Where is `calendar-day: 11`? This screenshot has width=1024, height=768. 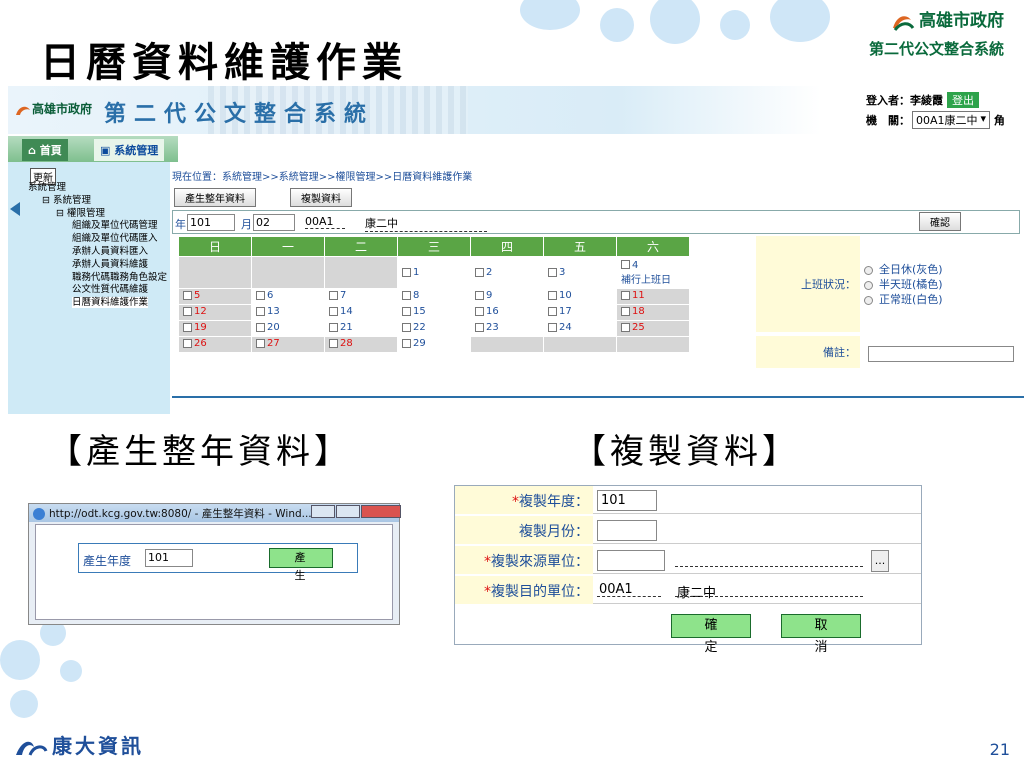
calendar-day: 11 is located at coordinates (653, 296).